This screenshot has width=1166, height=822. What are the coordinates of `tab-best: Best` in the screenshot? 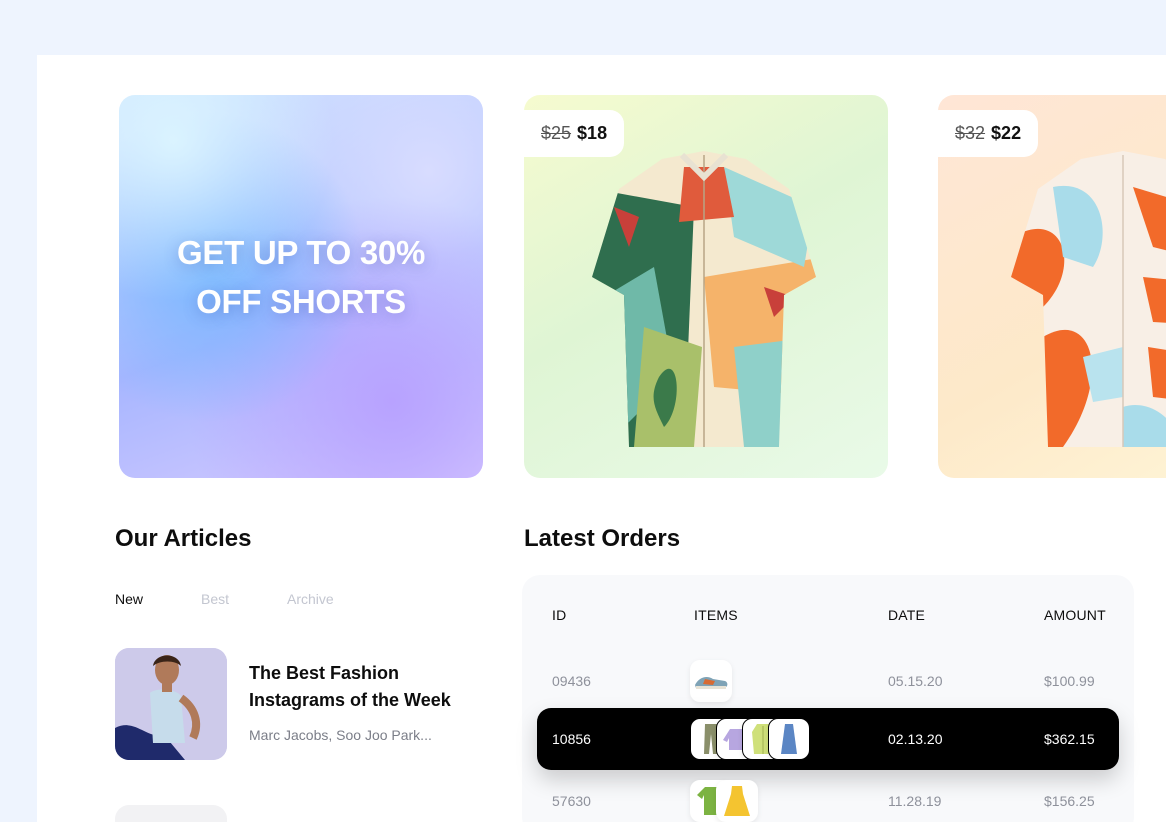 It's located at (215, 599).